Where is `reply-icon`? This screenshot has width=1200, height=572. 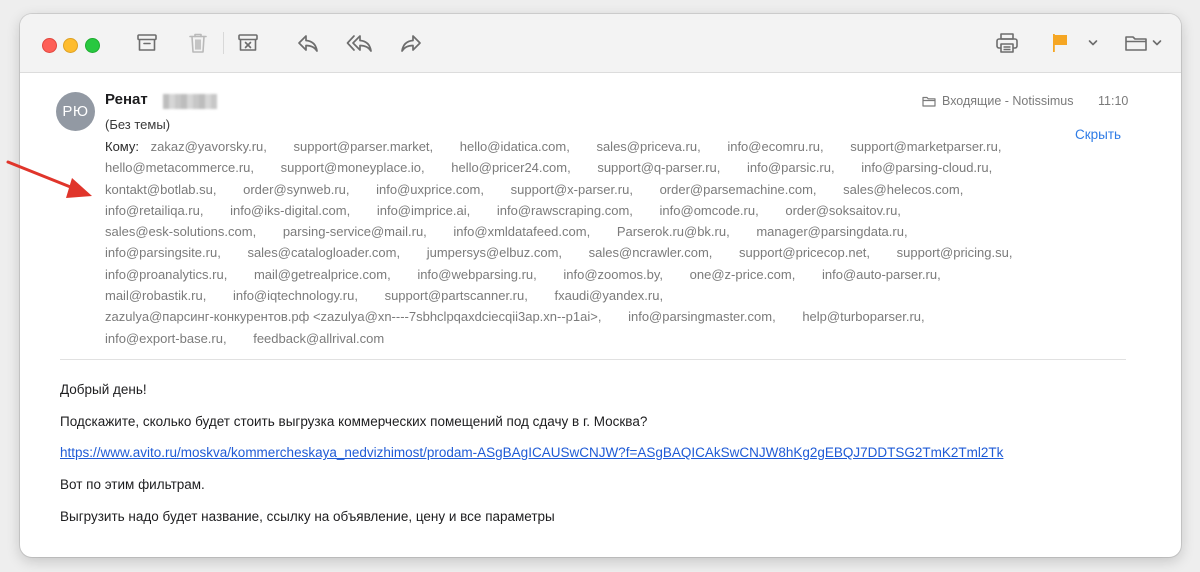 reply-icon is located at coordinates (308, 43).